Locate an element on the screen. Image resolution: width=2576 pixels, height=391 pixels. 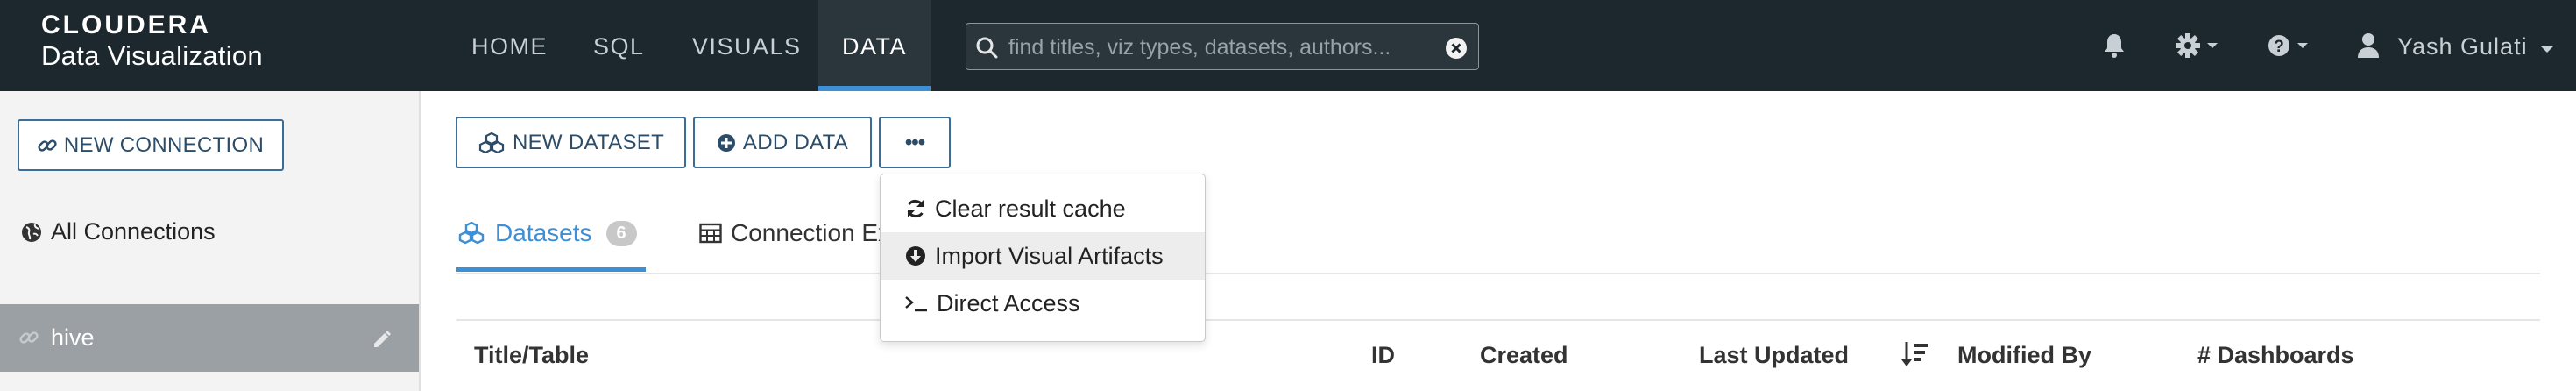
help-icon: ? is located at coordinates (2290, 48).